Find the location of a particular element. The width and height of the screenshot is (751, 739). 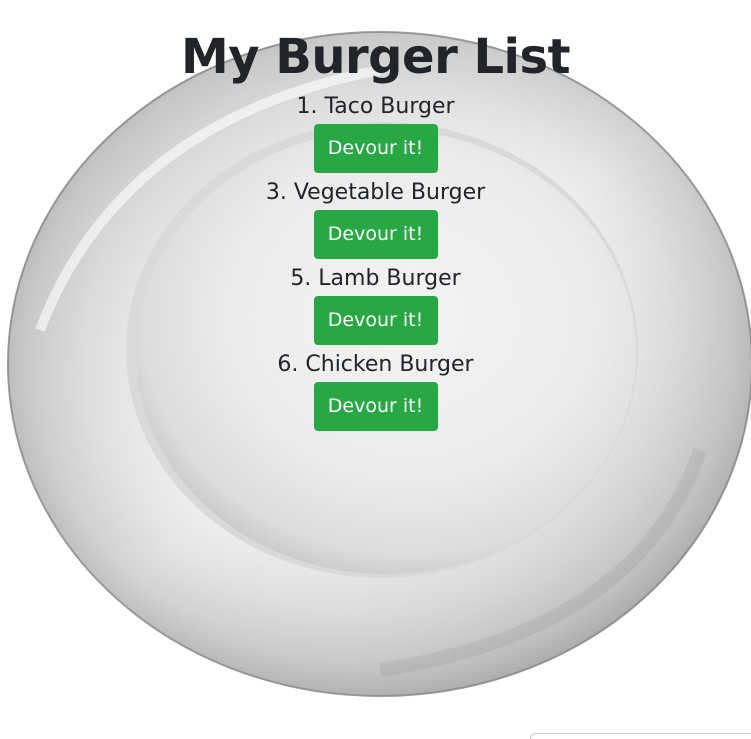

list-item: 1. Taco Burger Devour it! is located at coordinates (375, 133).